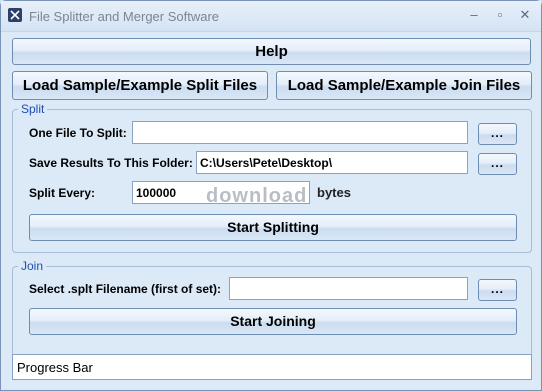  What do you see at coordinates (111, 163) in the screenshot?
I see `save-folder-label: Save Results To This Folder:` at bounding box center [111, 163].